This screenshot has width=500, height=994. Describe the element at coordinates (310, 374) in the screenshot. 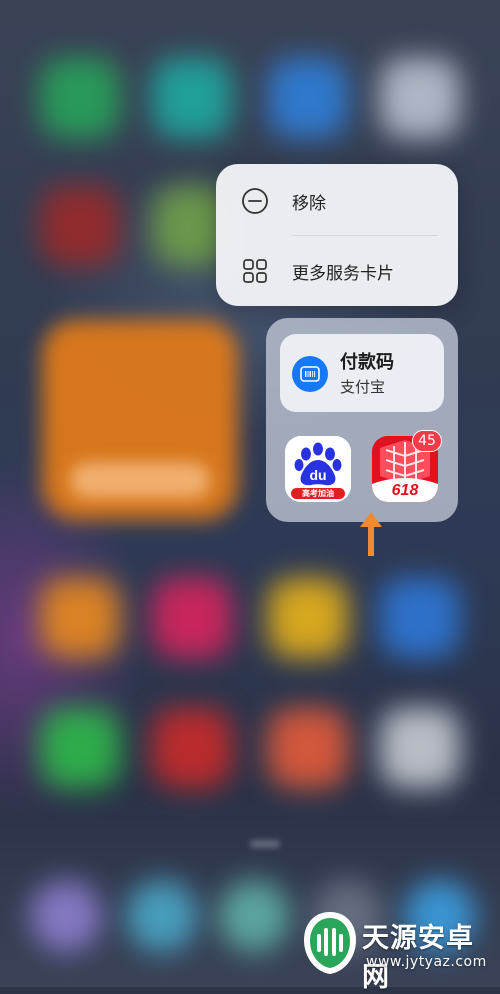

I see `barcode-icon` at that location.